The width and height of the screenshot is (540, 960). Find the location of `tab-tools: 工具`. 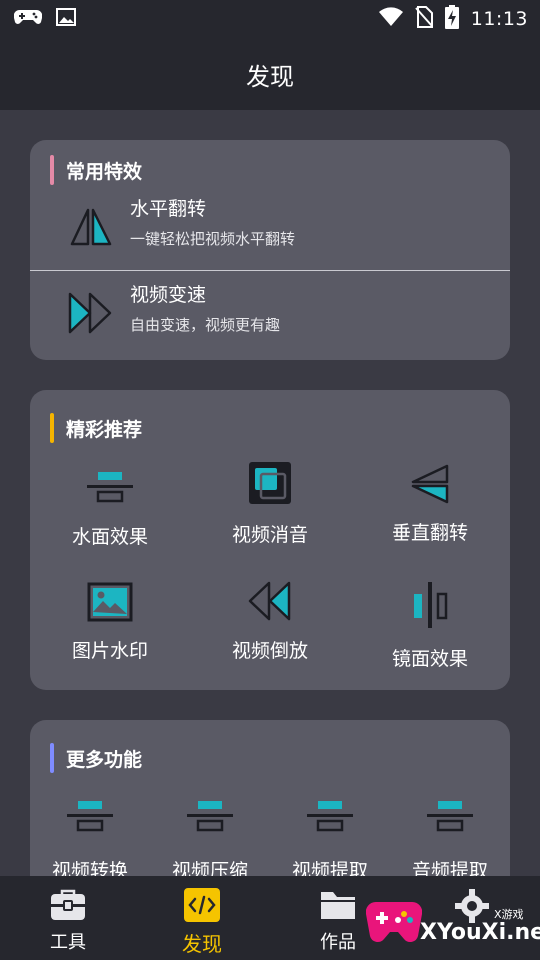

tab-tools: 工具 is located at coordinates (68, 921).